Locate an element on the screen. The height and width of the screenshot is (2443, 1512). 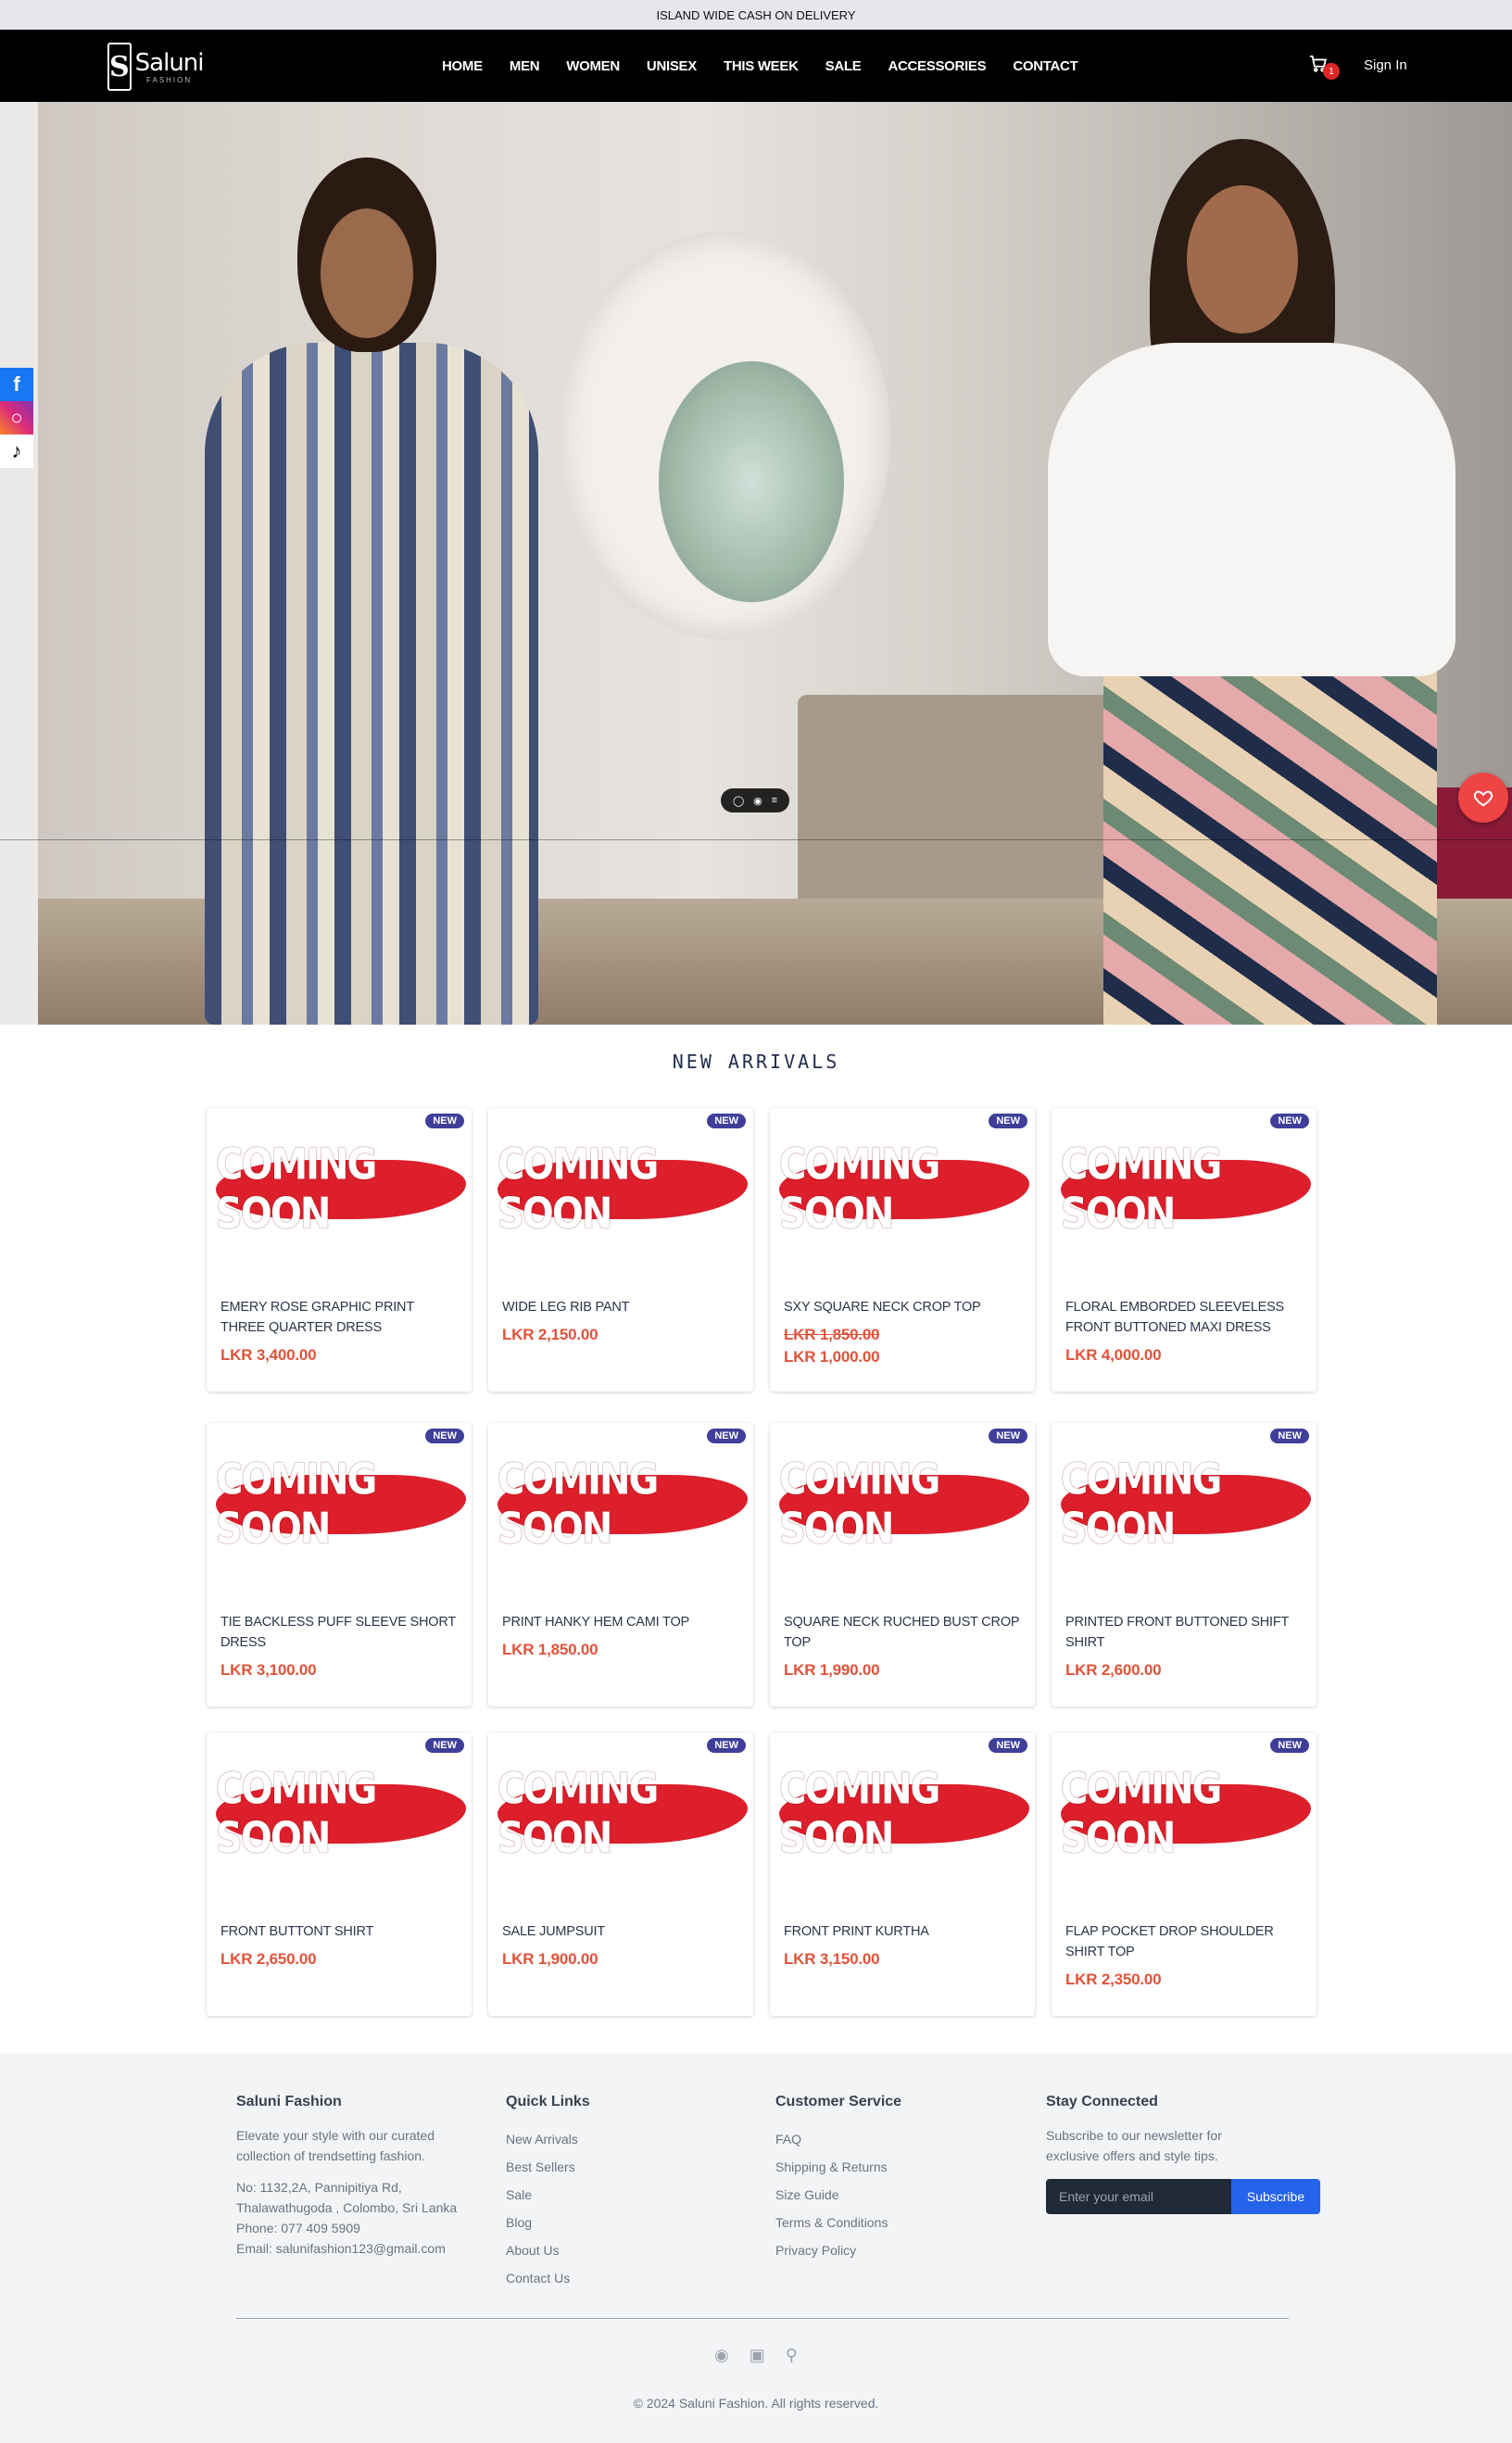
nav-unisex: UNISEX is located at coordinates (672, 66).